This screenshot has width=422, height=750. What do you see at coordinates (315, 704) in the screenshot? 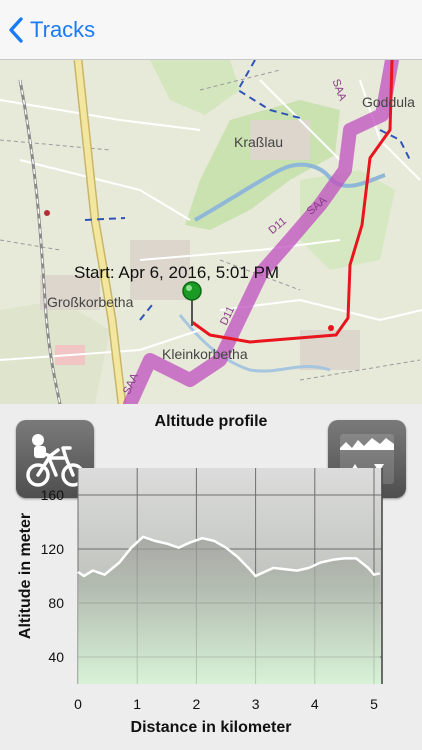
I see `x-tick-label: 4` at bounding box center [315, 704].